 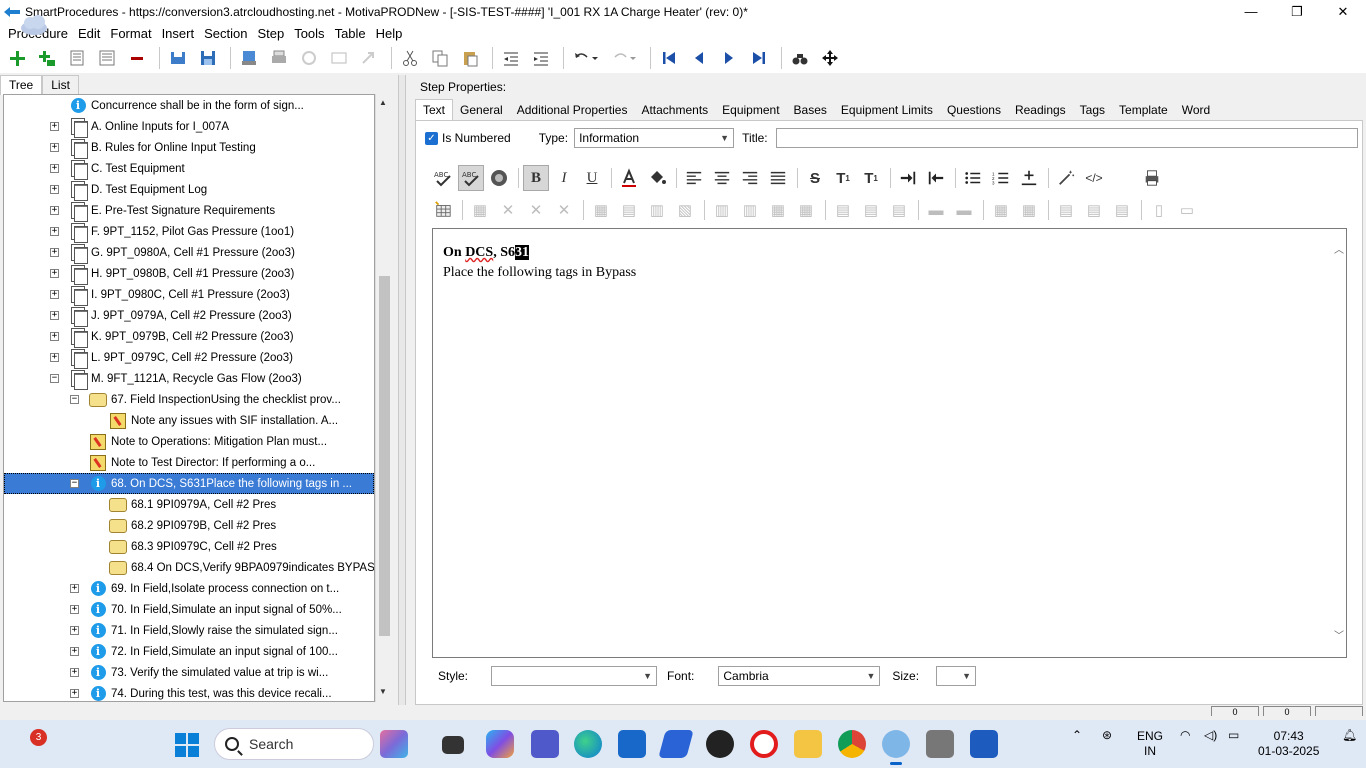 I want to click on spellcheck-button: ABC, so click(x=443, y=178).